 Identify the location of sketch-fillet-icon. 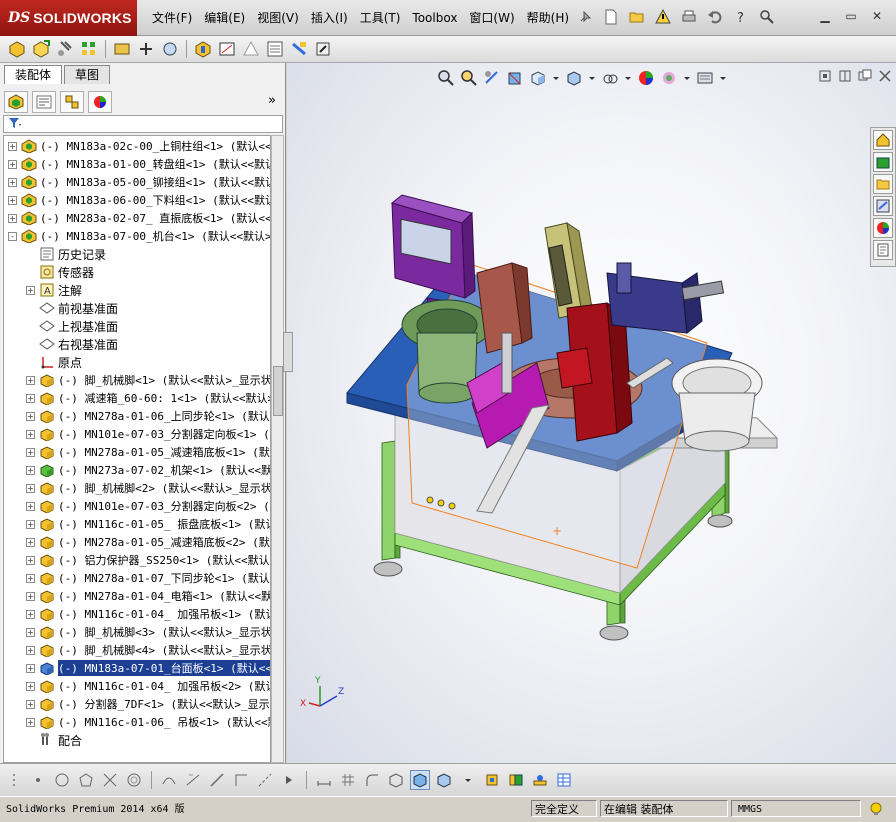
(372, 780).